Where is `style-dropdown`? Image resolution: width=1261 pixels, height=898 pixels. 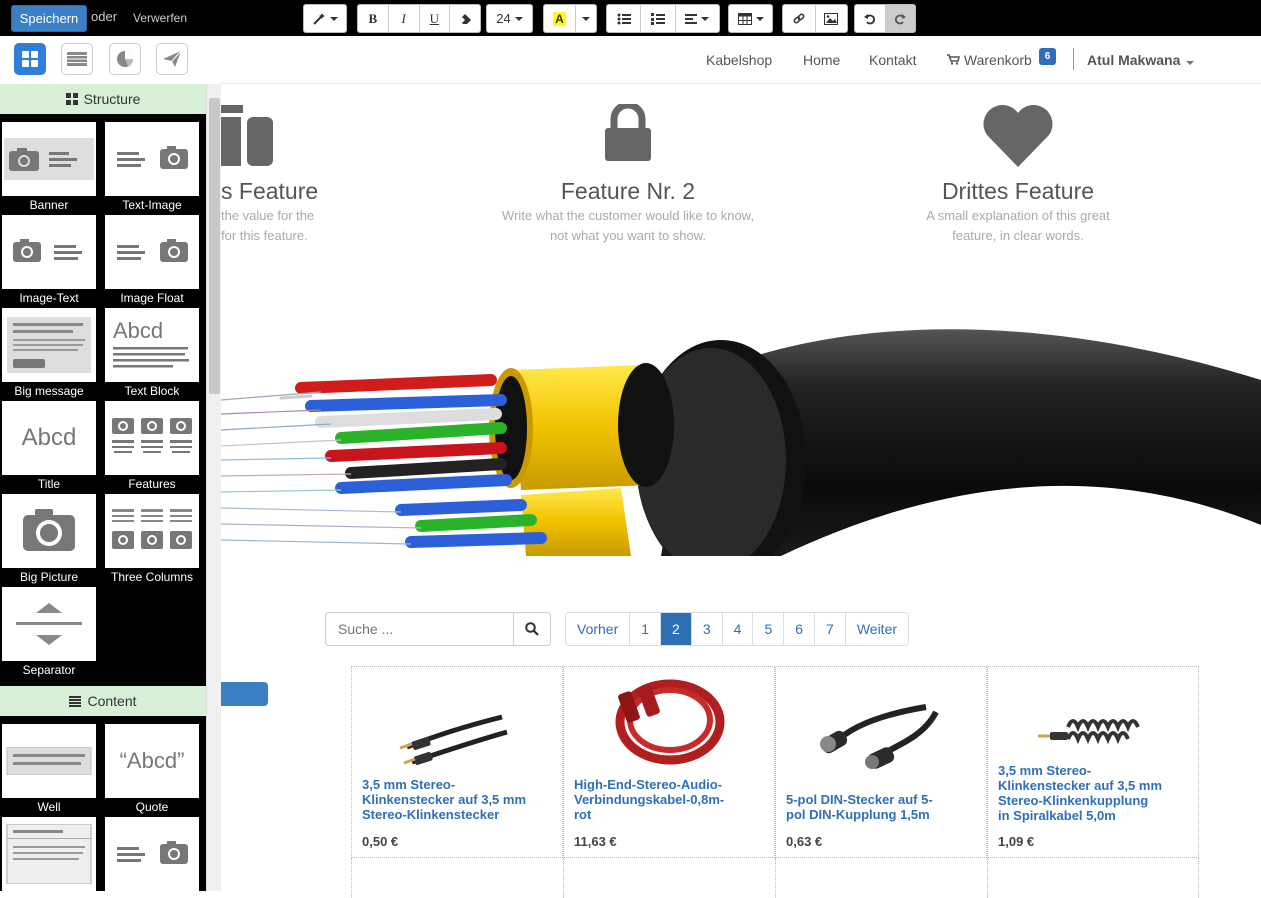
style-dropdown is located at coordinates (325, 18).